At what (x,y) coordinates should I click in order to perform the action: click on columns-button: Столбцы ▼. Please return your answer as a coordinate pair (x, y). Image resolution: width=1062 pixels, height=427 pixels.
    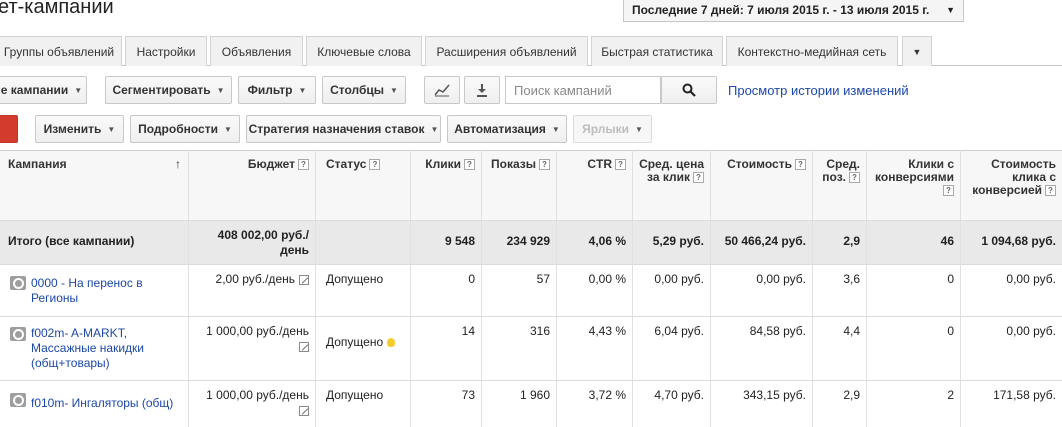
    Looking at the image, I should click on (364, 90).